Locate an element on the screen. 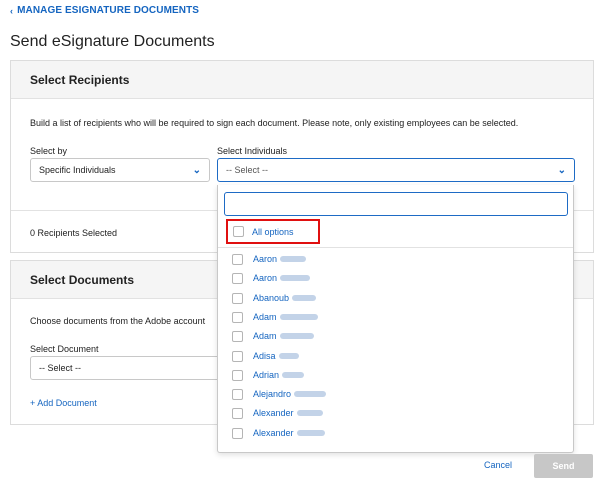  select-by-dropdown: Specific Individuals ⌄ is located at coordinates (120, 170).